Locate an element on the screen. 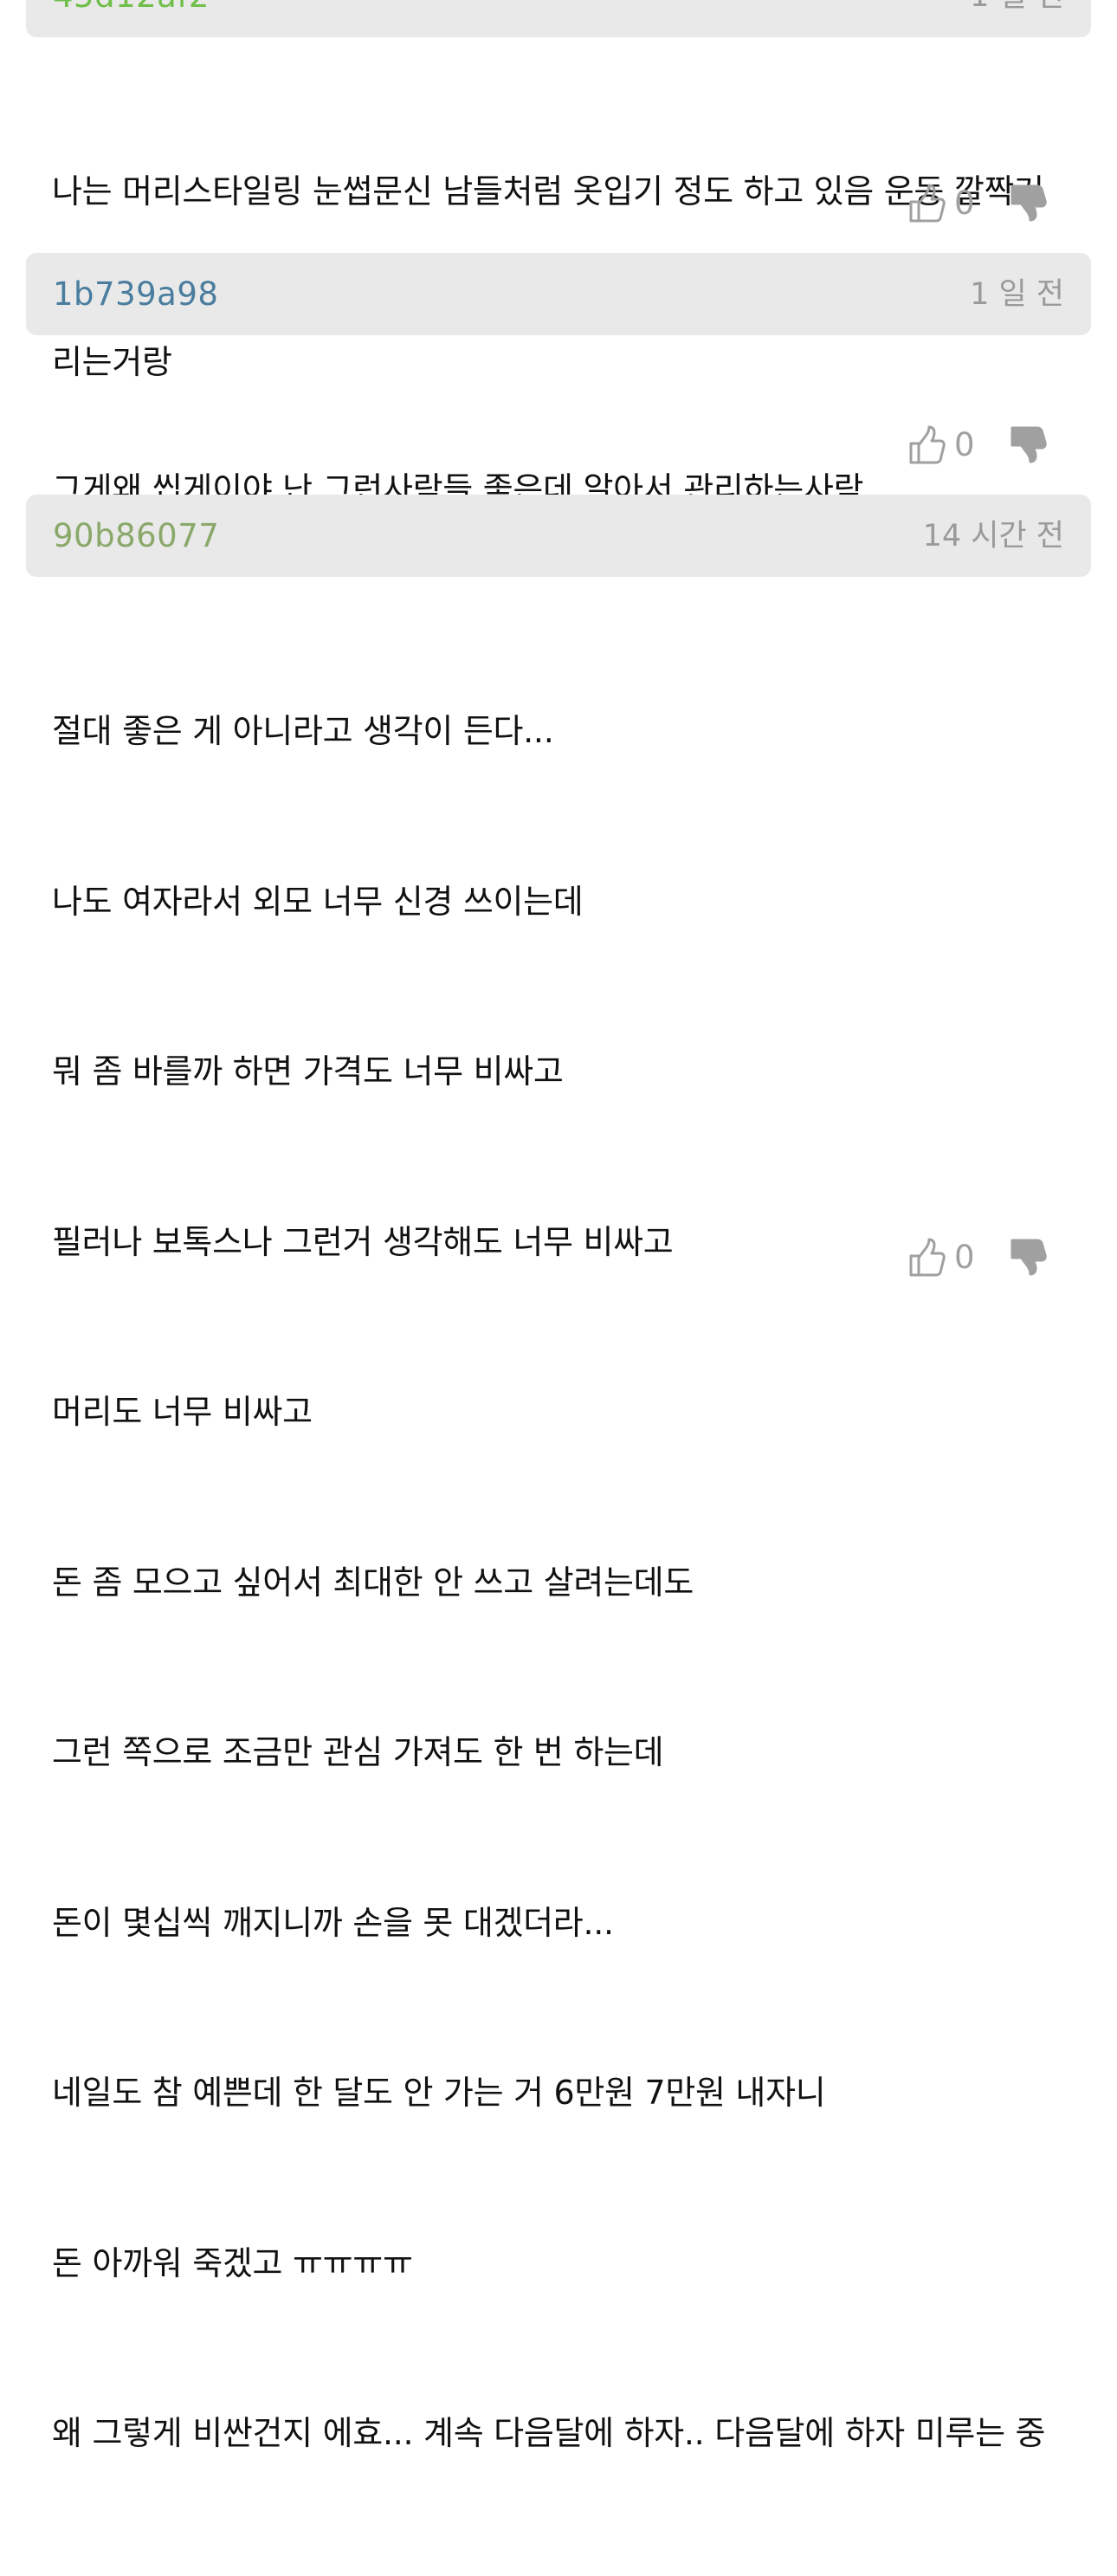 The width and height of the screenshot is (1117, 2576). comment-text-line: 네일도 참 예쁜데 한 달도 안 가는 거 6만원 7만원 내자니 is located at coordinates (439, 2093).